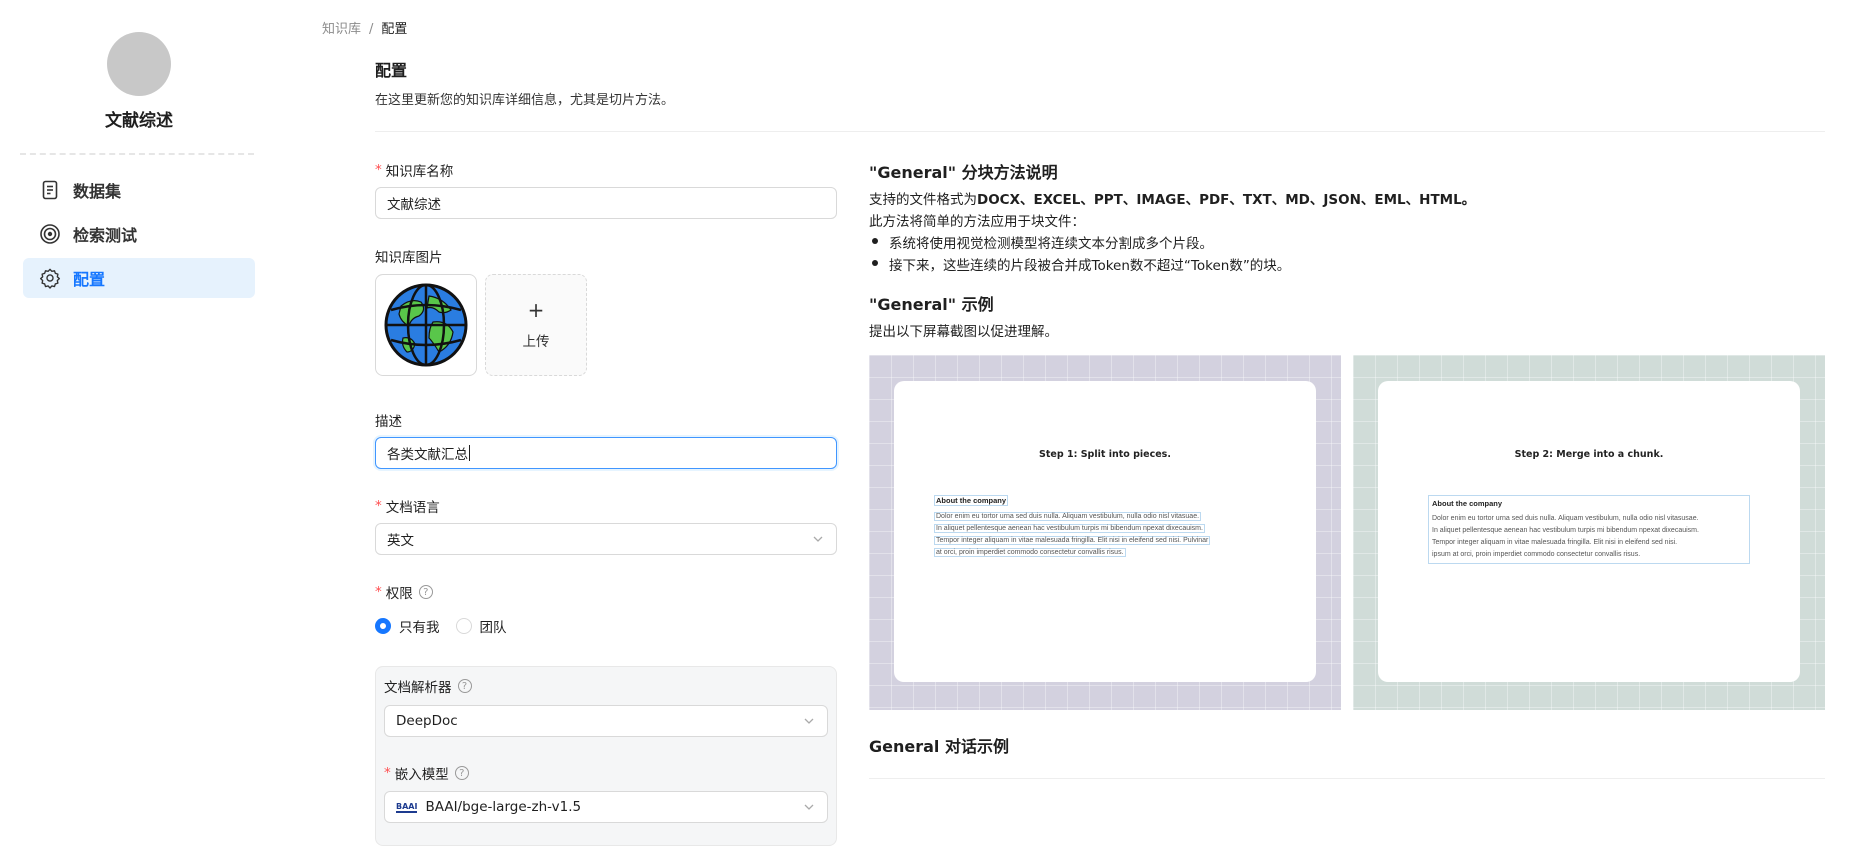 The image size is (1853, 846). What do you see at coordinates (139, 64) in the screenshot?
I see `avatar` at bounding box center [139, 64].